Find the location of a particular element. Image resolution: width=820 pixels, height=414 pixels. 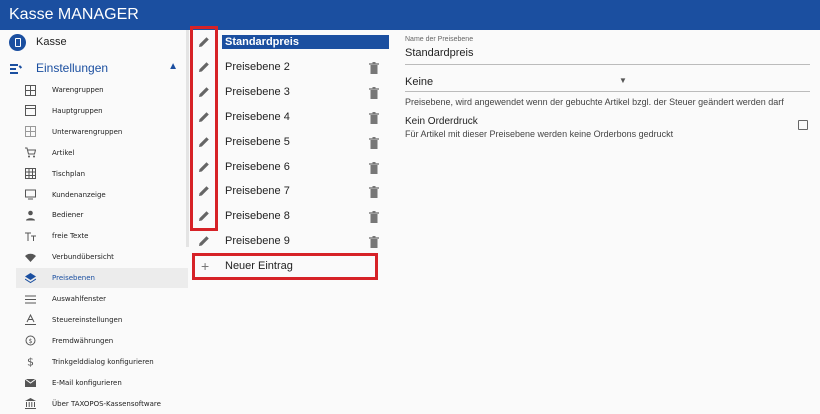

sidebar-item-kasse: Kasse is located at coordinates (94, 42).